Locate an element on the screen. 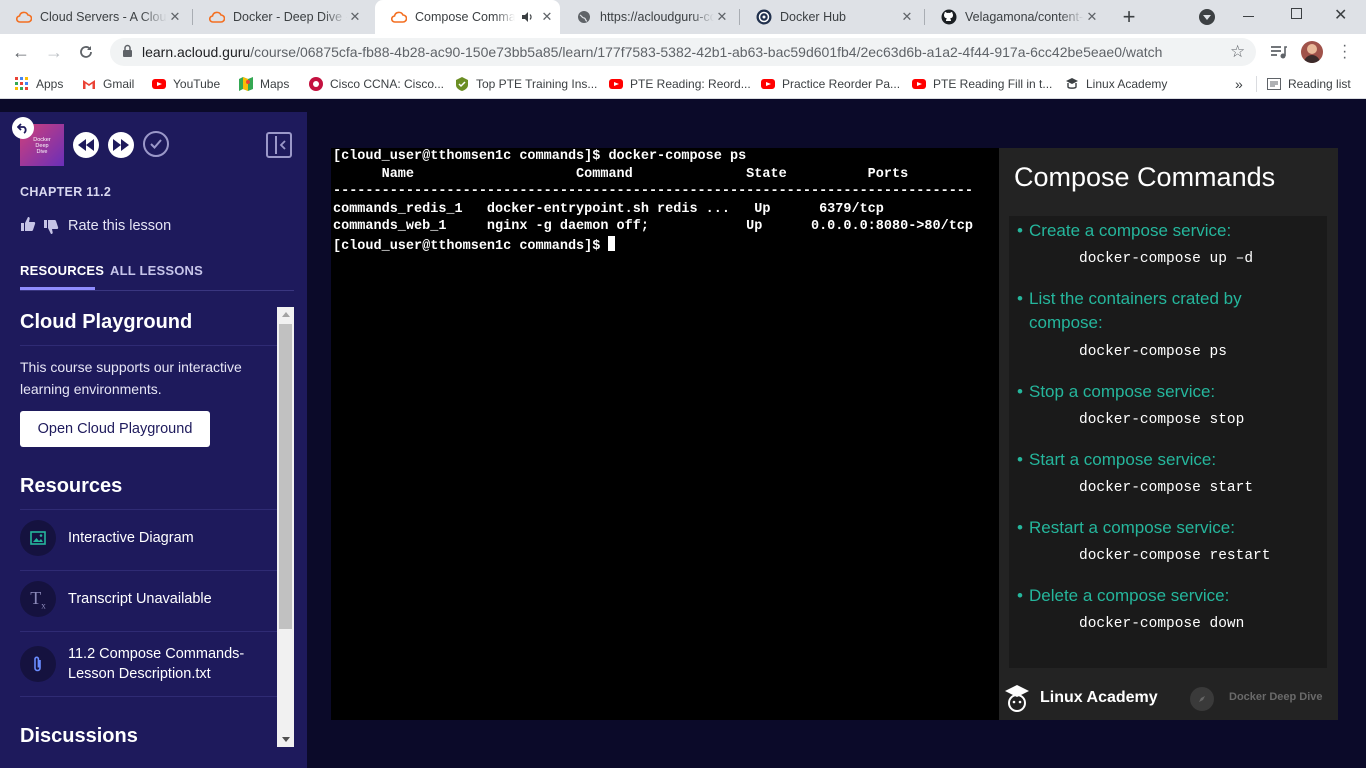 The image size is (1366, 768). playground-title: Cloud Playground is located at coordinates (106, 322).